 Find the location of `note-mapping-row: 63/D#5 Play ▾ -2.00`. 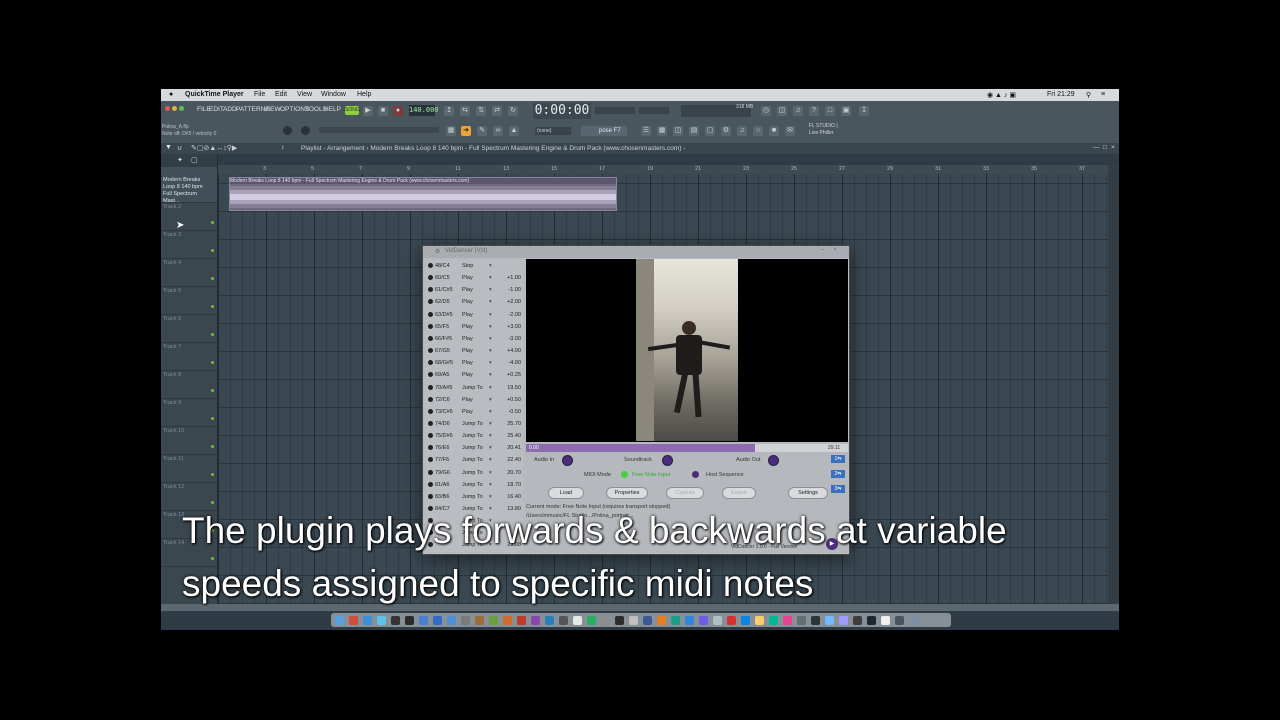

note-mapping-row: 63/D#5 Play ▾ -2.00 is located at coordinates (474, 315).